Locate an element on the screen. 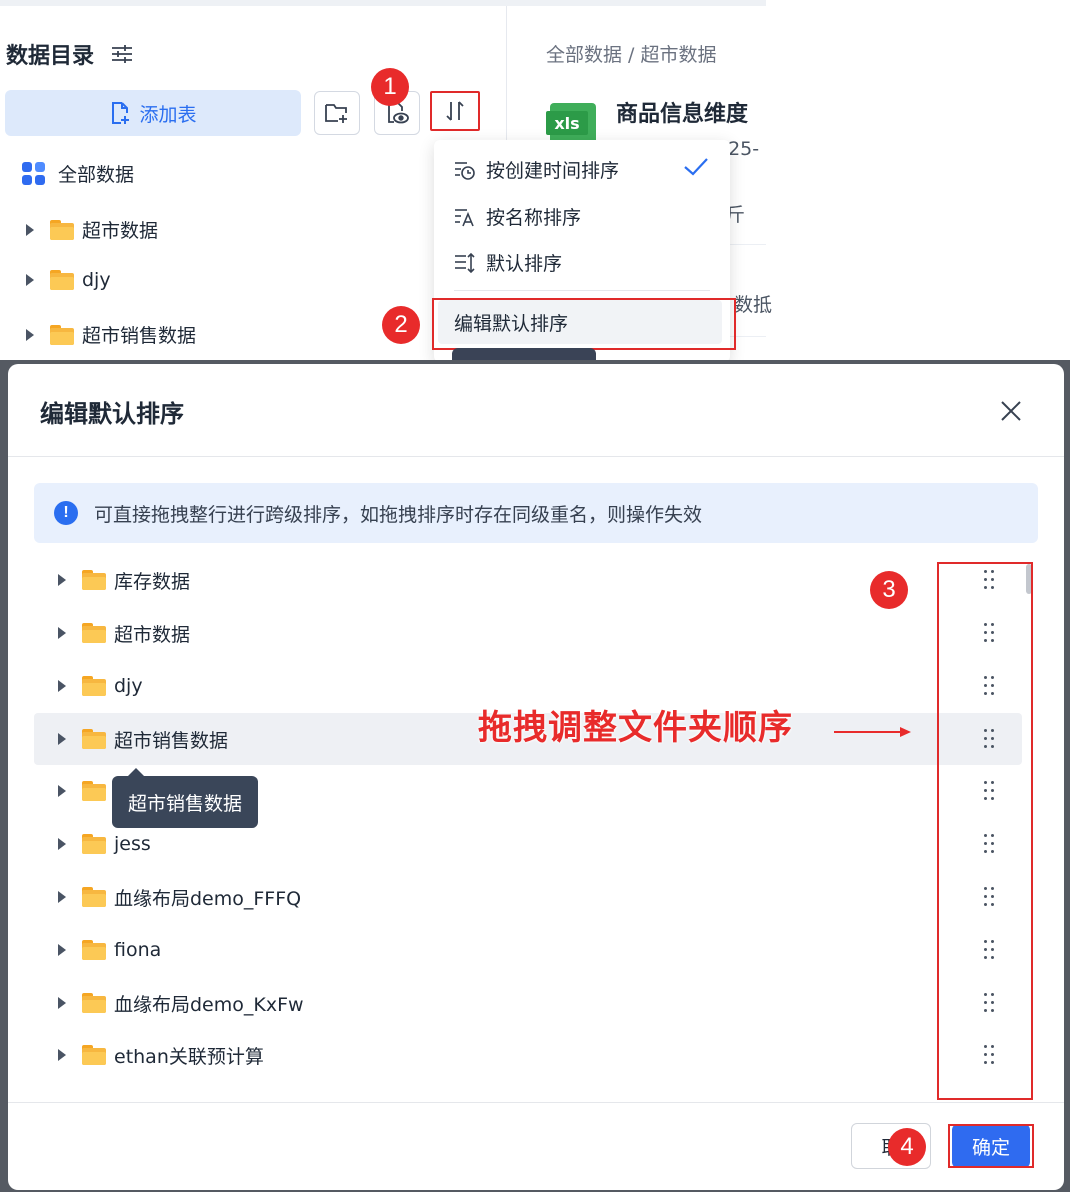 This screenshot has width=1070, height=1192. folder-name: ethan关联预计算 is located at coordinates (189, 1056).